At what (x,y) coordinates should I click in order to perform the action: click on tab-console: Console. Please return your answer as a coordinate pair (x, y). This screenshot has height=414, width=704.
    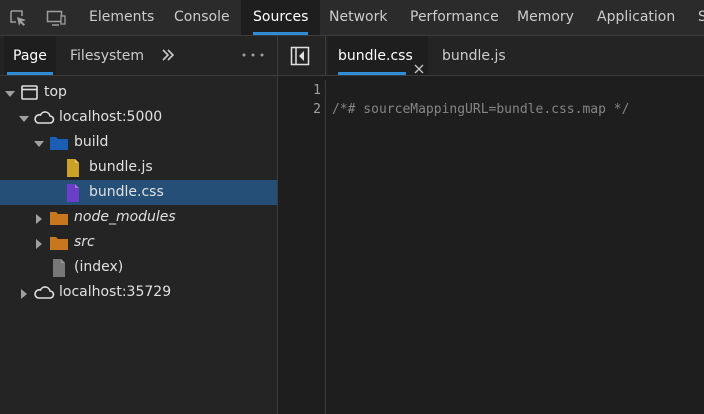
    Looking at the image, I should click on (202, 17).